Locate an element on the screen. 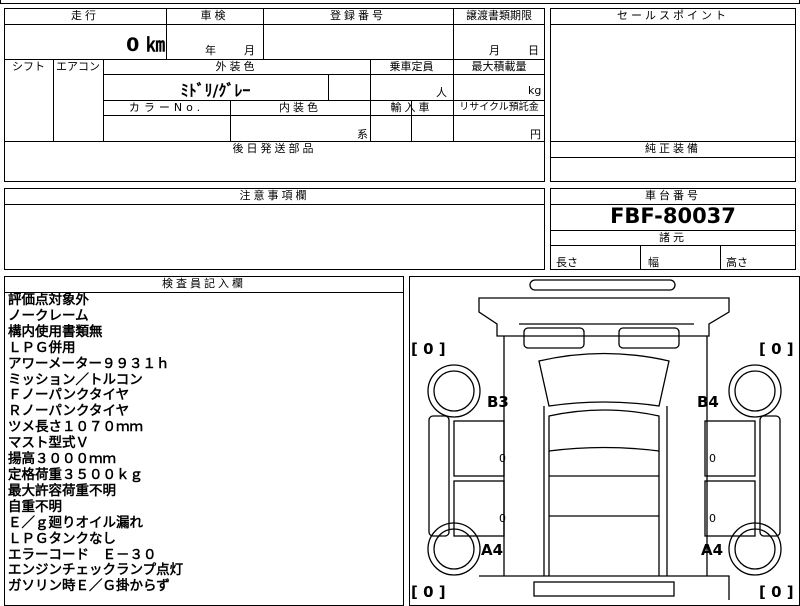 The image size is (800, 606). note-line: マスト型式Ｖ is located at coordinates (48, 443).